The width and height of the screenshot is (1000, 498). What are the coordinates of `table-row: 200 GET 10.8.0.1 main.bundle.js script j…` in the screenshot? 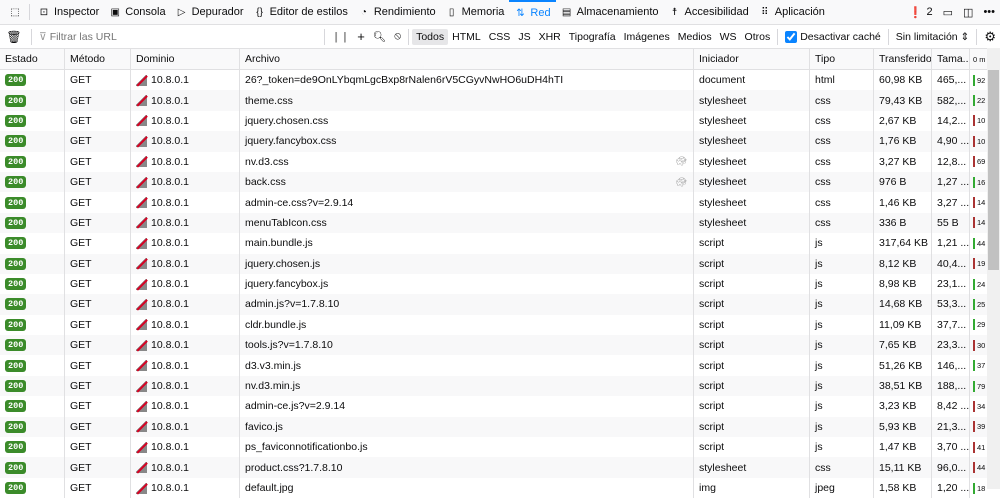 It's located at (500, 243).